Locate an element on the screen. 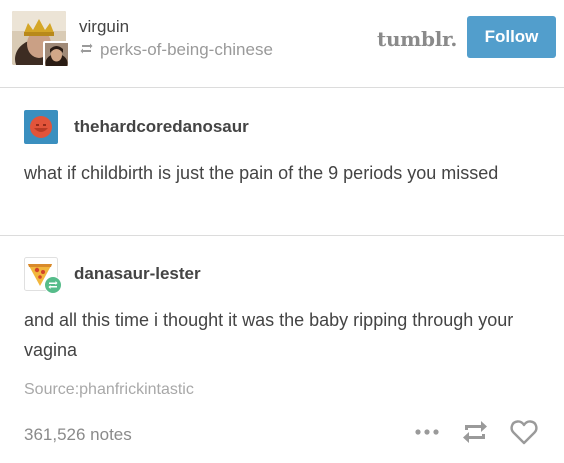  reblog-source-name: perks-of-being-chinese is located at coordinates (186, 50).